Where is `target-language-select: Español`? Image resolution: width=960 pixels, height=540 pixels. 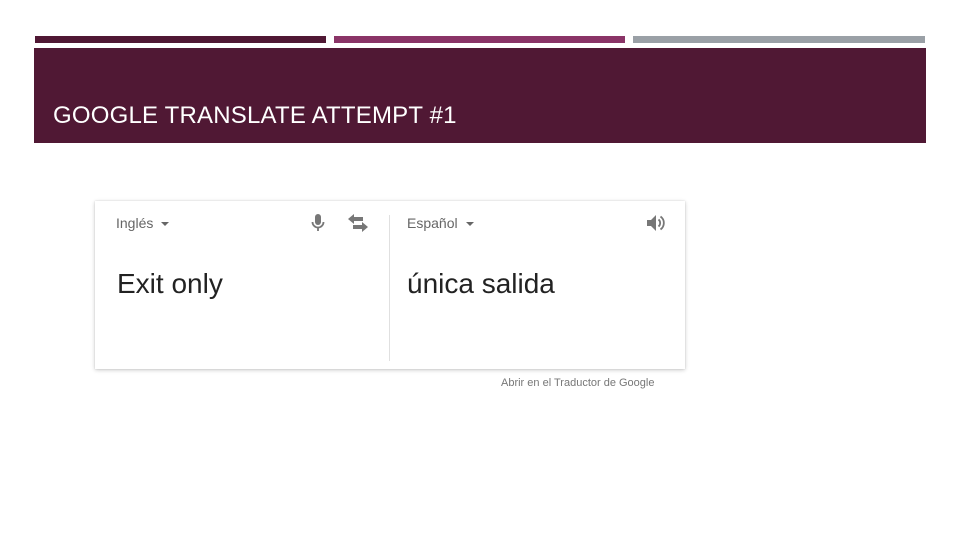
target-language-select: Español is located at coordinates (440, 223).